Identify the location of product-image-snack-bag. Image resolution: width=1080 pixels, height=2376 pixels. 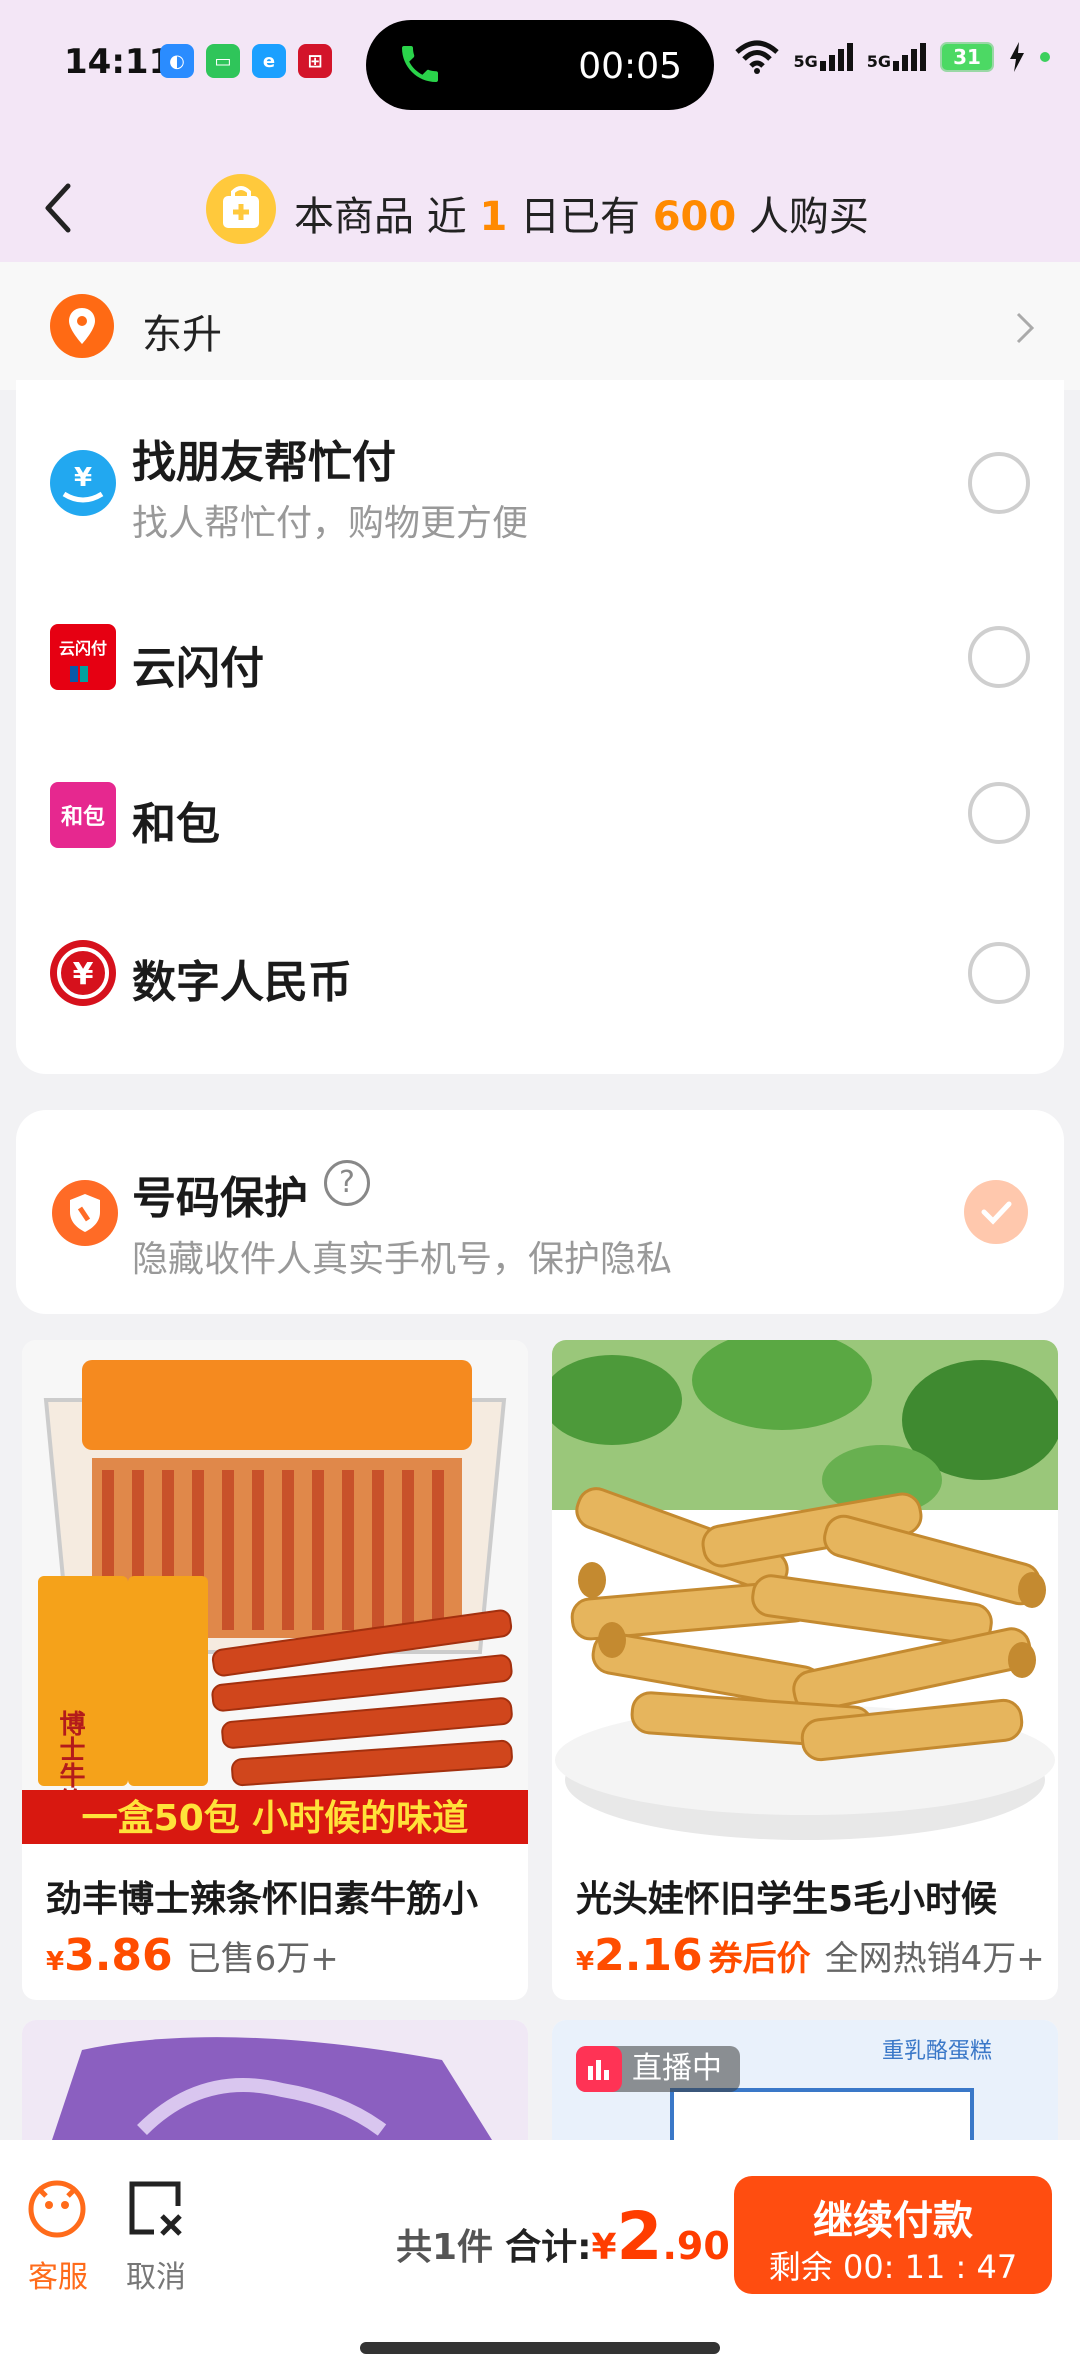
(275, 2080).